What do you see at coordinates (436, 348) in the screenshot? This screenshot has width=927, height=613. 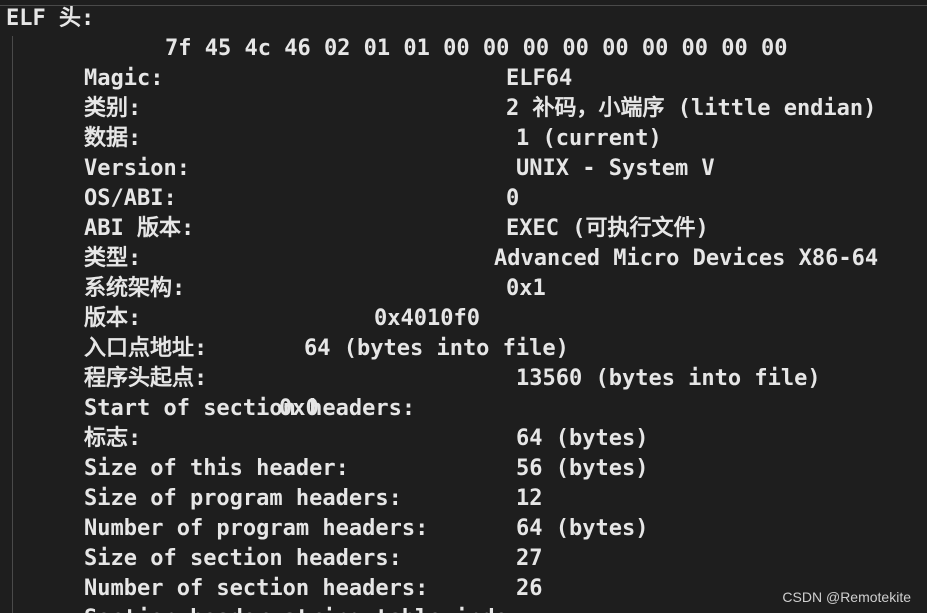 I see `field-value: 64 (bytes into file)` at bounding box center [436, 348].